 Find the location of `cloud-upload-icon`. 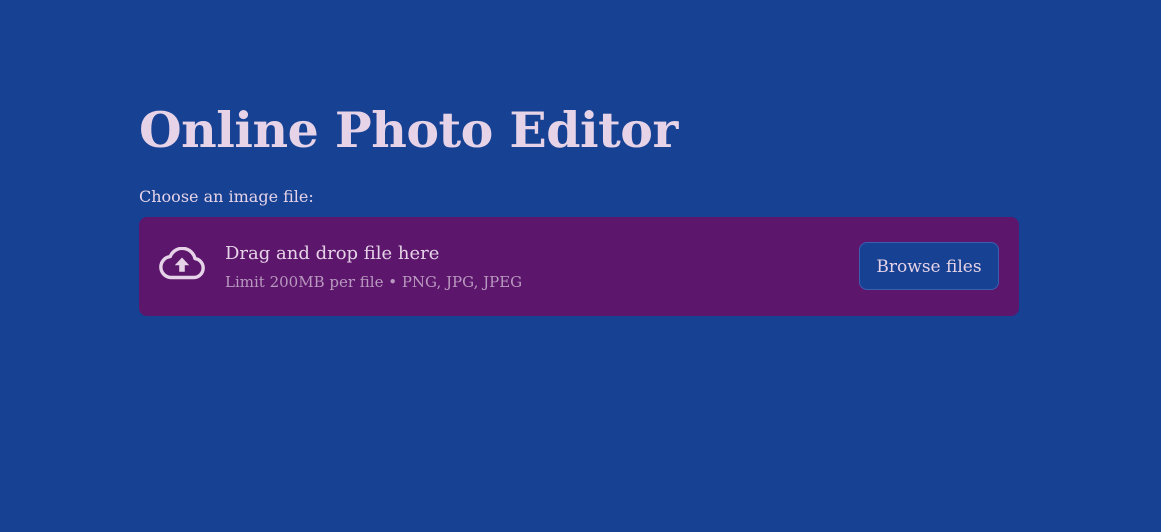

cloud-upload-icon is located at coordinates (182, 263).